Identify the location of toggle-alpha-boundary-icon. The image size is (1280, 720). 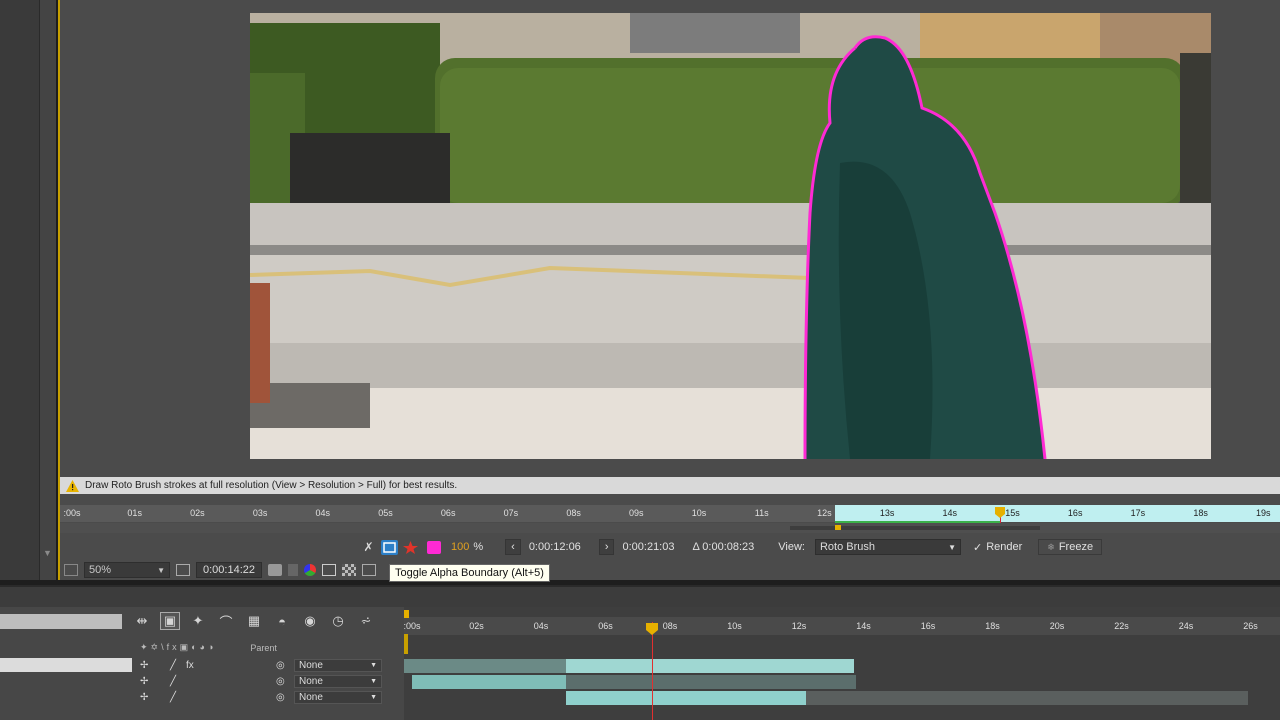
(389, 547).